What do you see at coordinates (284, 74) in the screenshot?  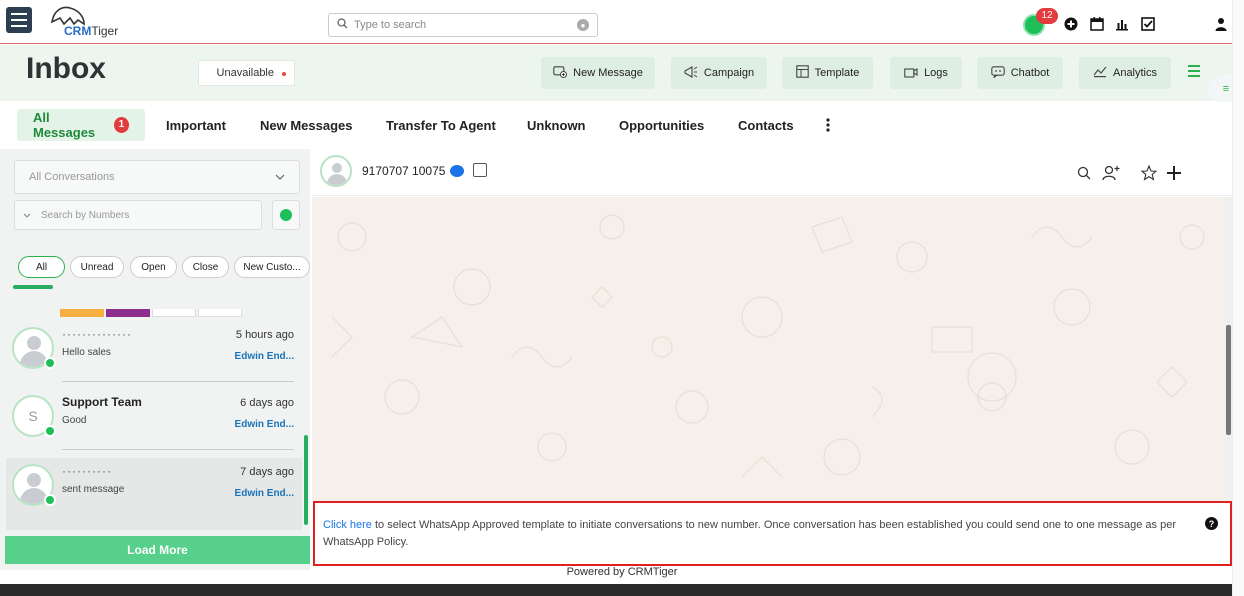 I see `status-dot-icon` at bounding box center [284, 74].